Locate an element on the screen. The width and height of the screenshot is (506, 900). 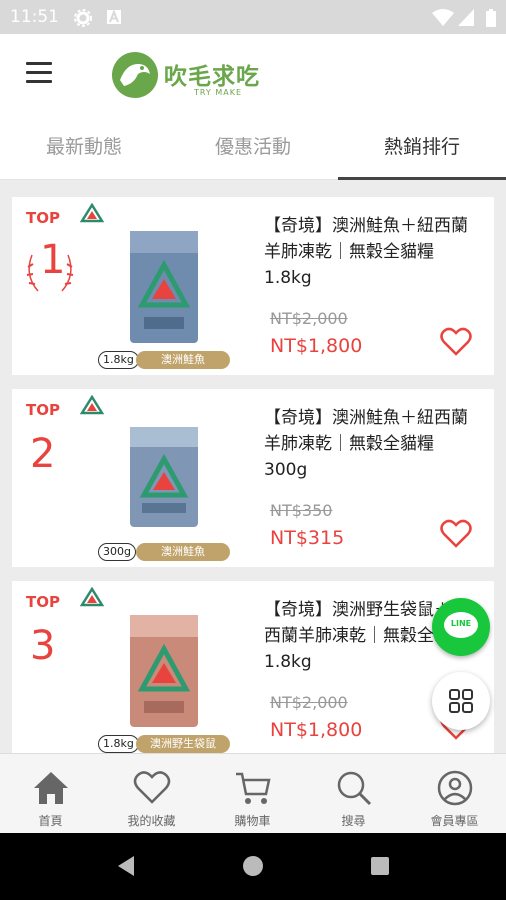
product-name: 【奇境】澳洲鮭魚＋紐西蘭羊肺凍乾｜無穀全貓糧 1.8kg is located at coordinates (366, 252).